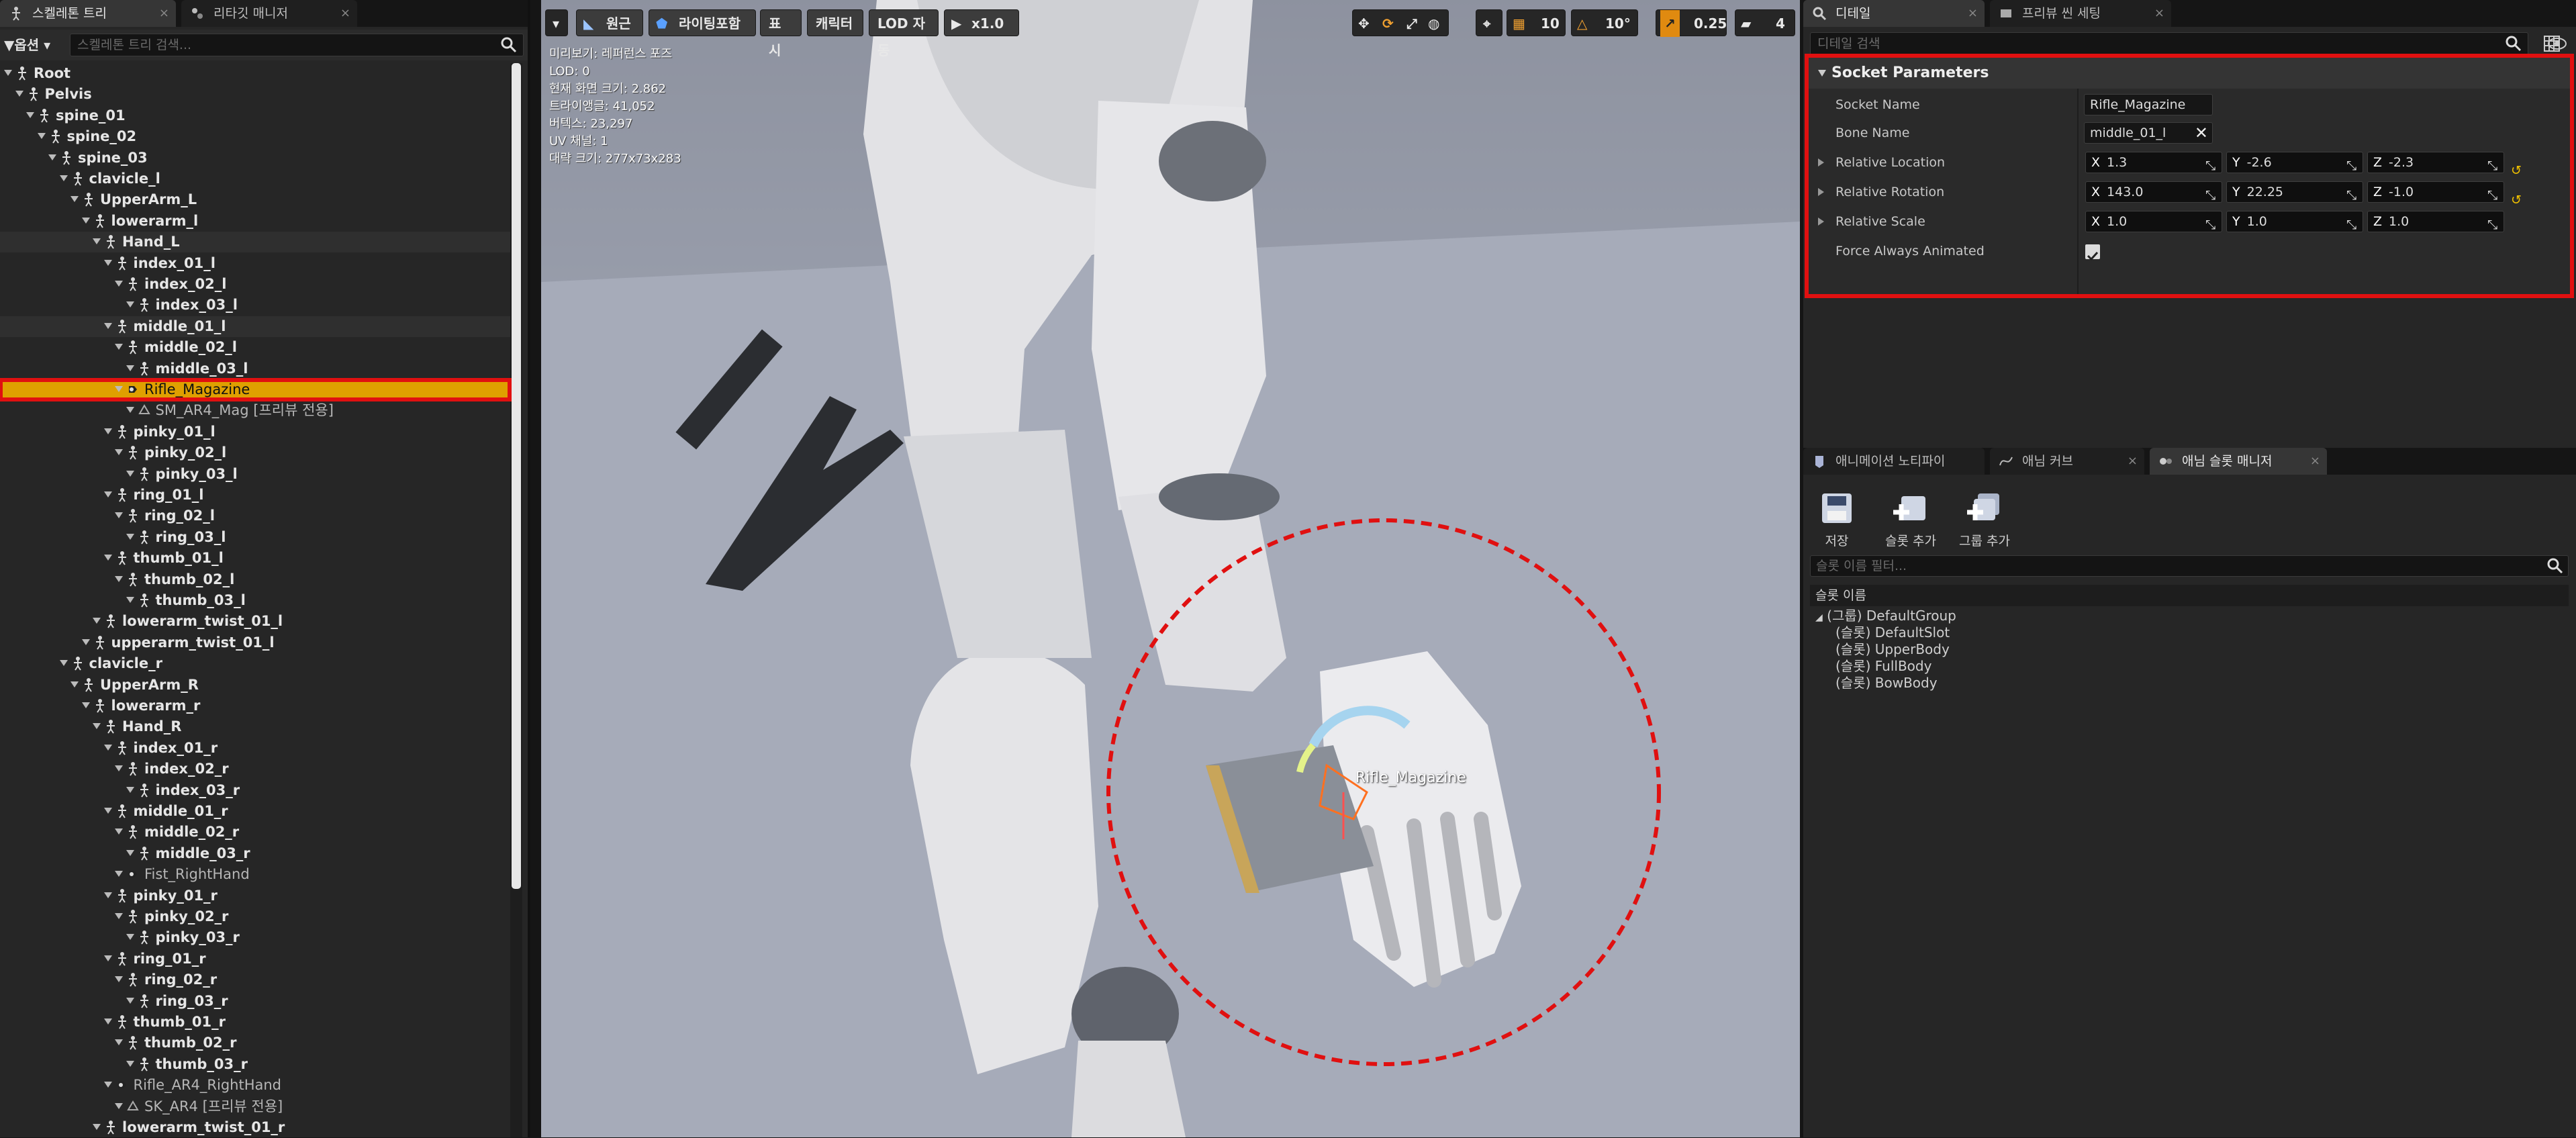 The image size is (2576, 1138). Describe the element at coordinates (2516, 167) in the screenshot. I see `reset-icon: ↺` at that location.